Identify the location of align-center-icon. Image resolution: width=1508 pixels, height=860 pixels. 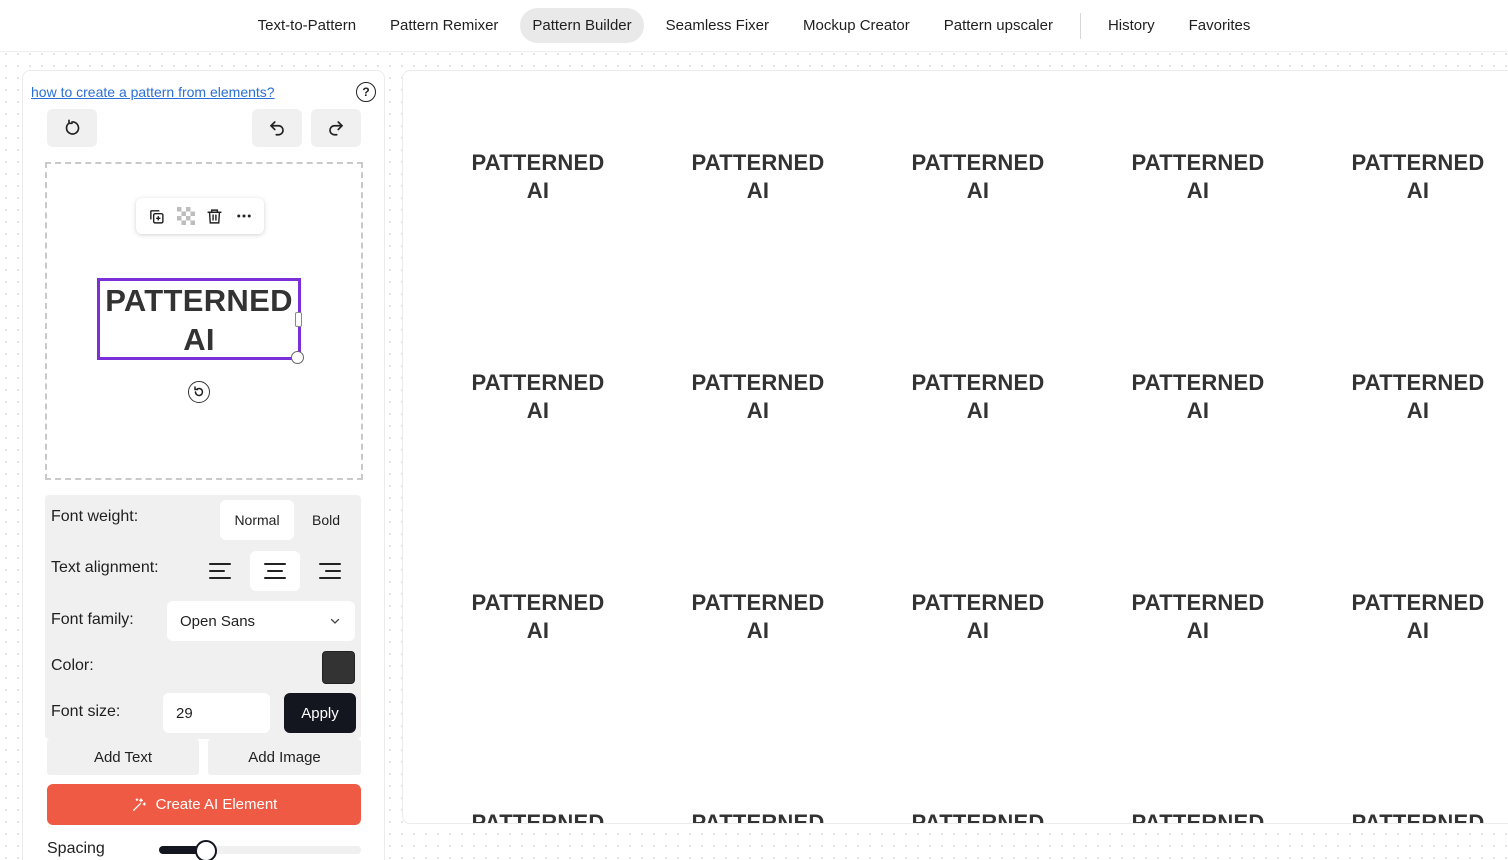
(275, 571).